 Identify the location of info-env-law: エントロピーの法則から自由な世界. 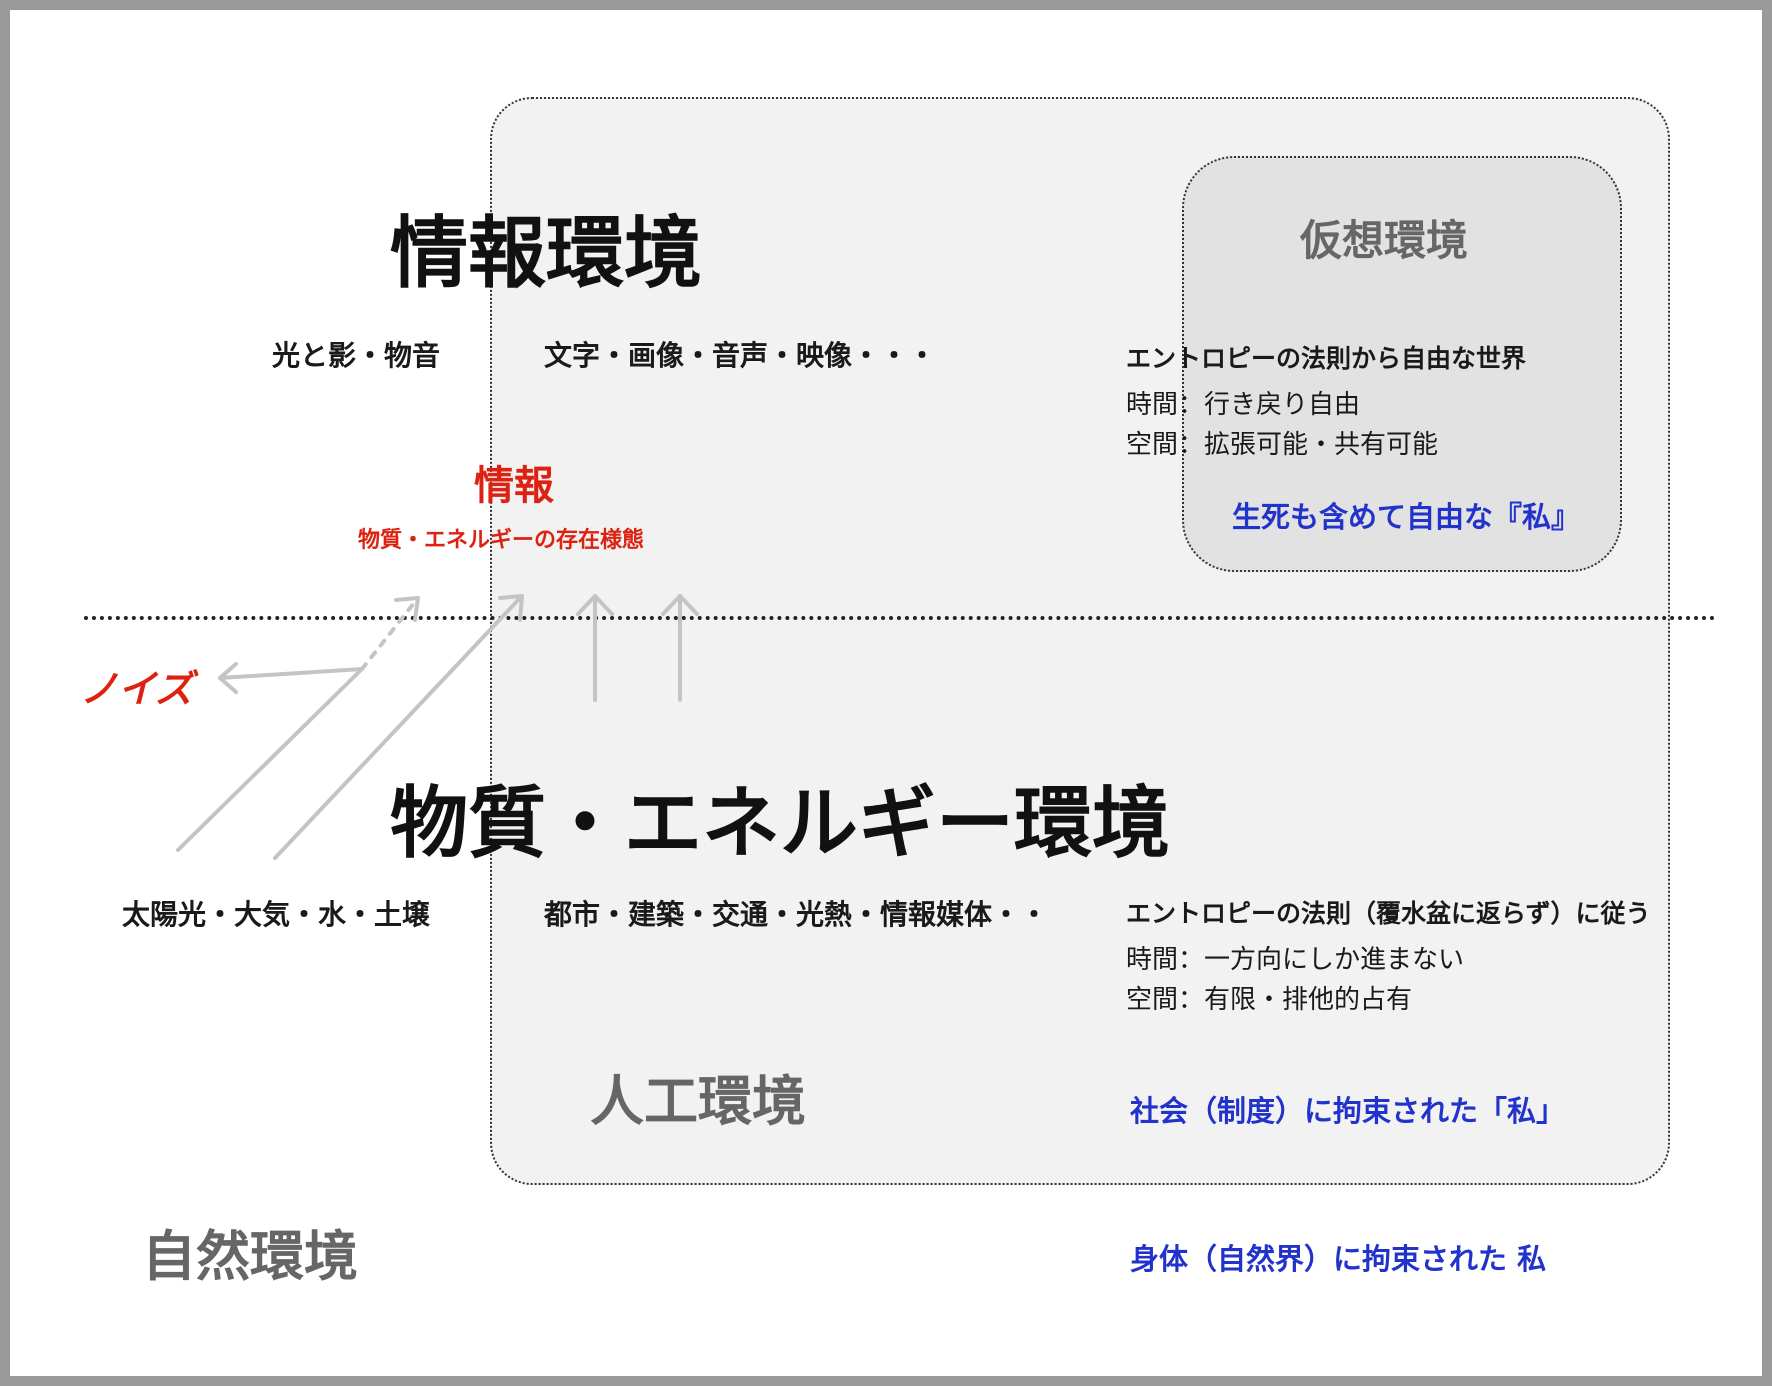
(1326, 358).